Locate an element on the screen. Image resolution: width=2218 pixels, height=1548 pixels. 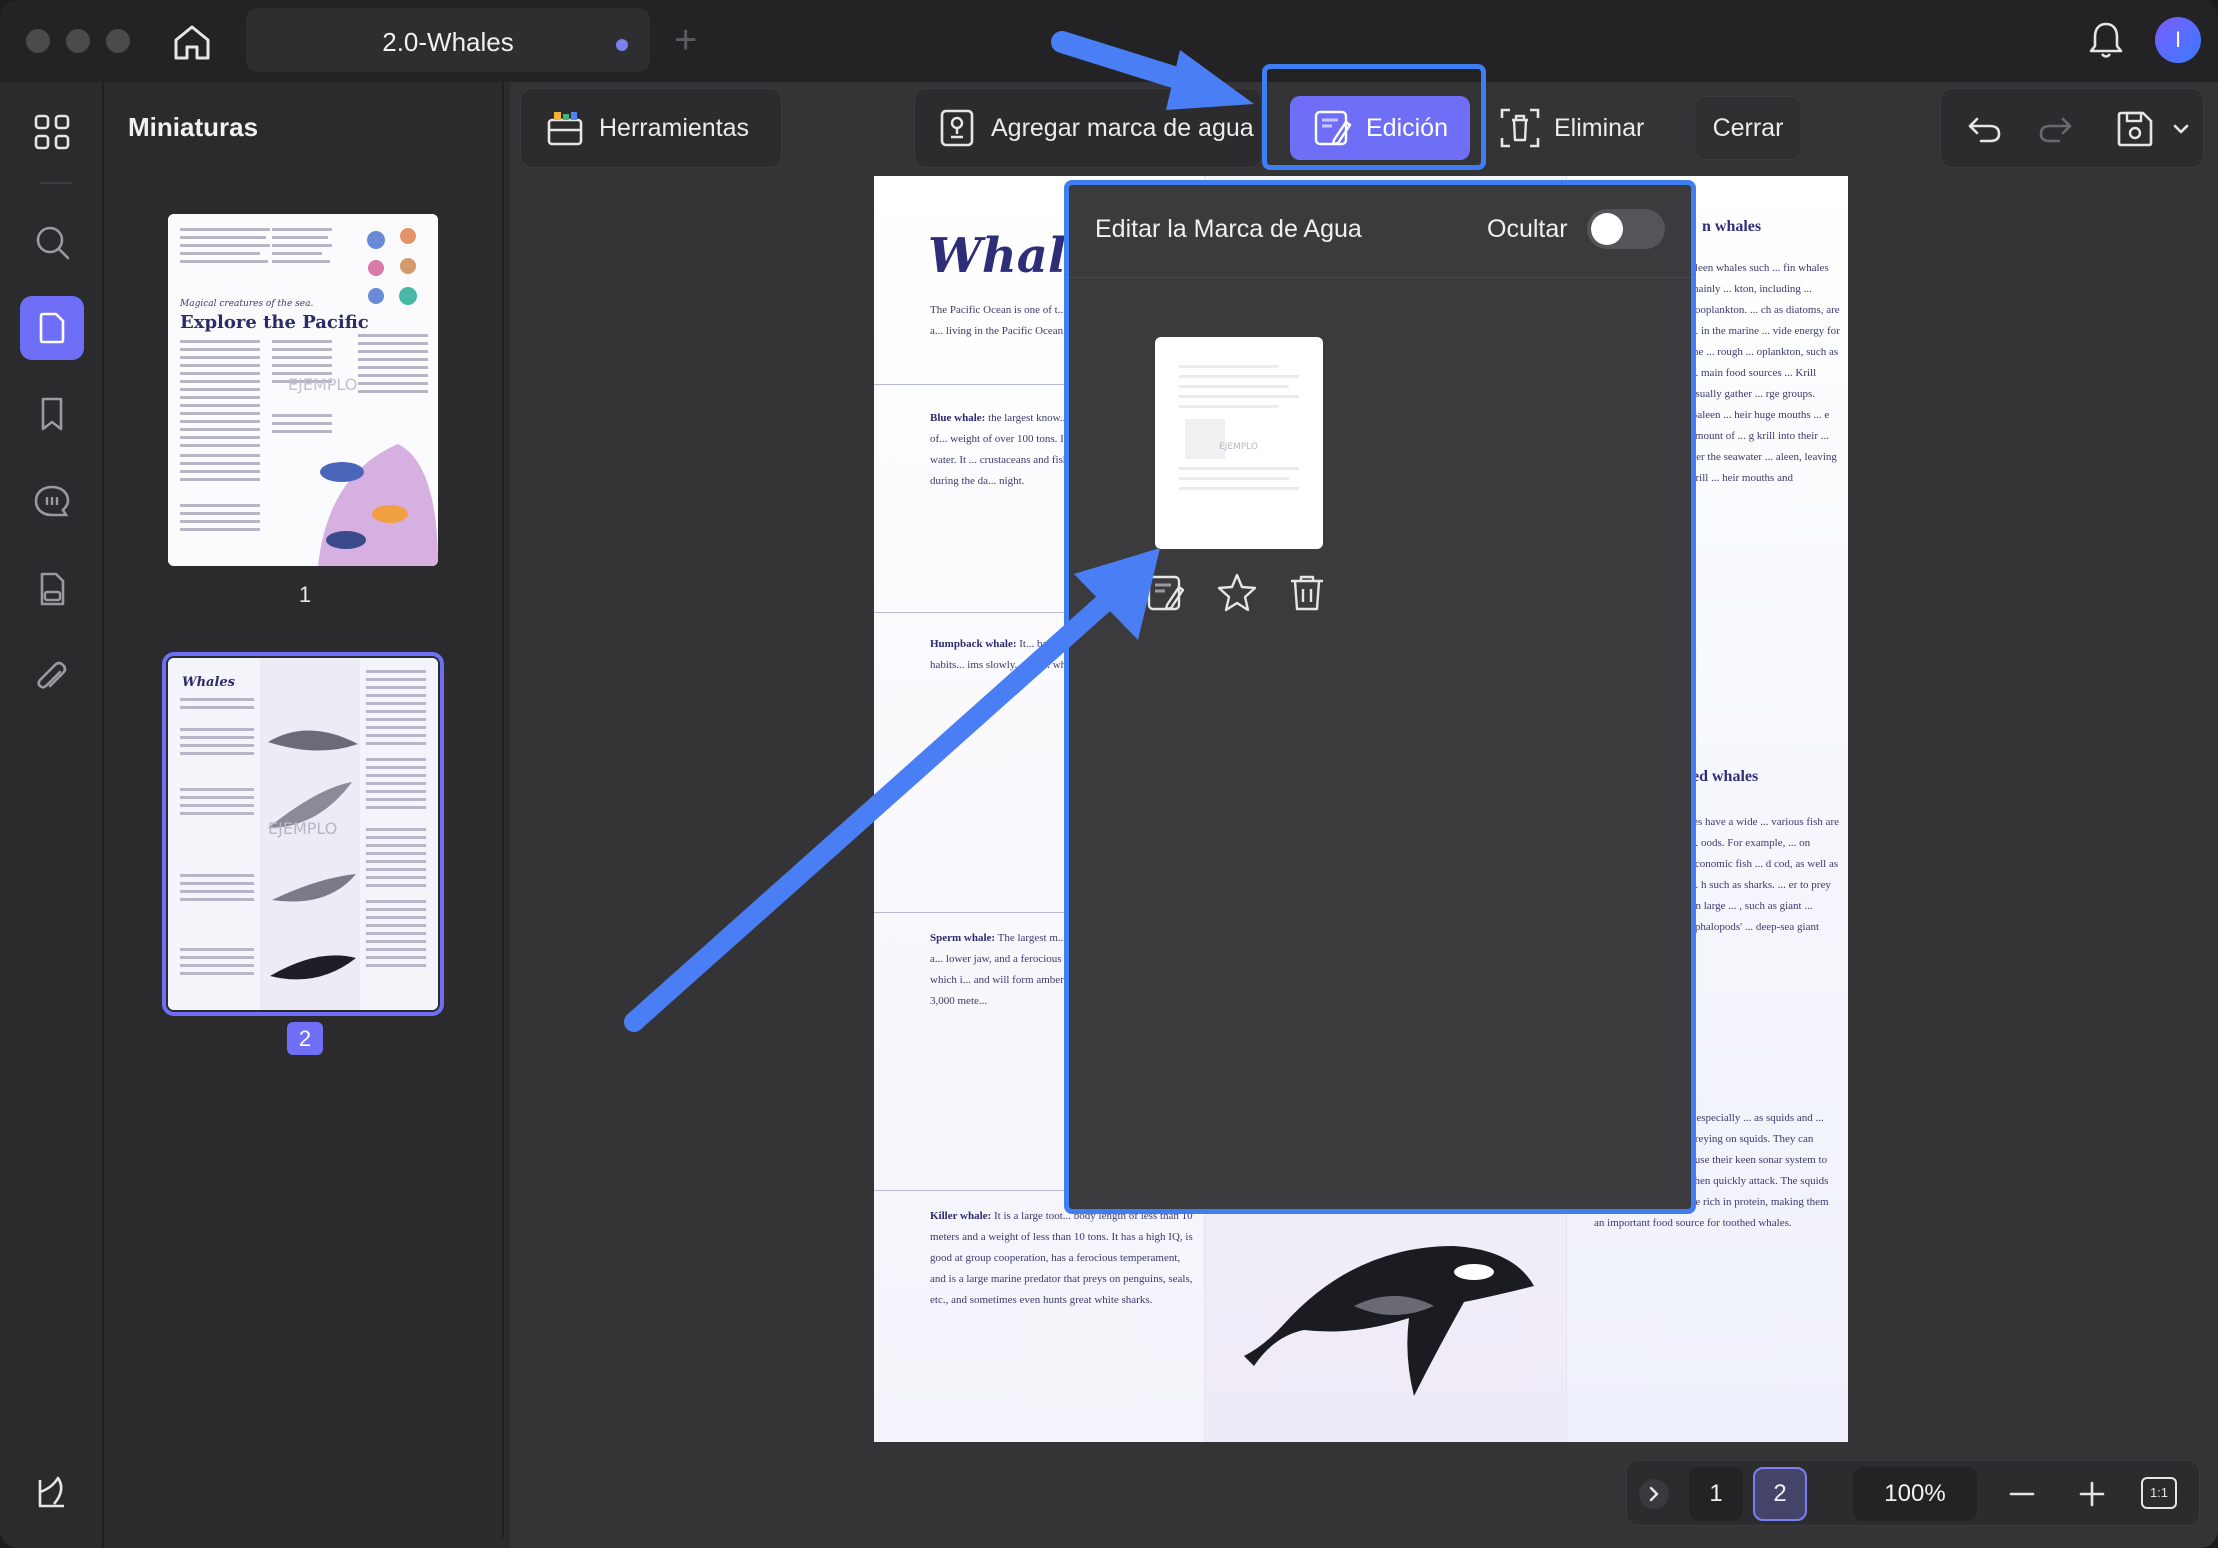
zoom-out-button is located at coordinates (2022, 1494).